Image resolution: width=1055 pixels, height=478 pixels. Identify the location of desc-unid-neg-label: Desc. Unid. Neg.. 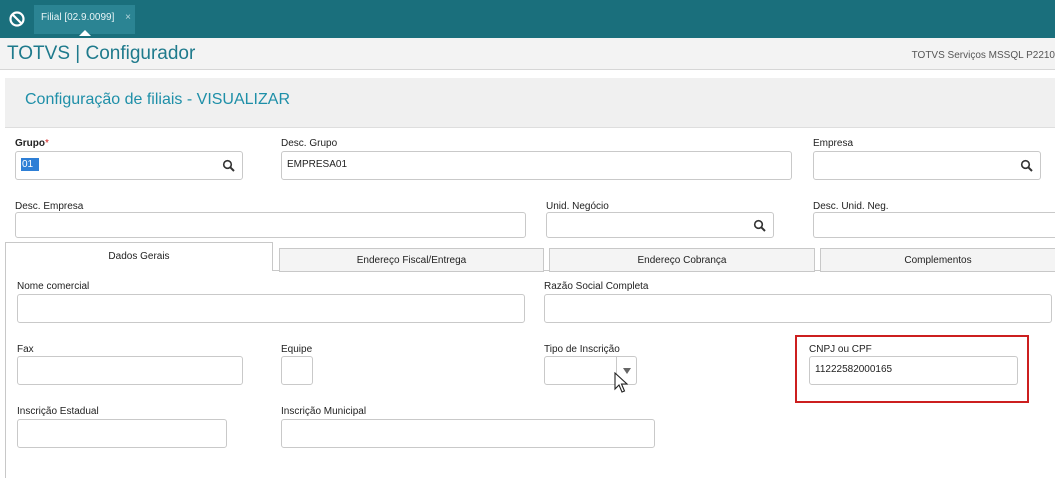
(851, 206).